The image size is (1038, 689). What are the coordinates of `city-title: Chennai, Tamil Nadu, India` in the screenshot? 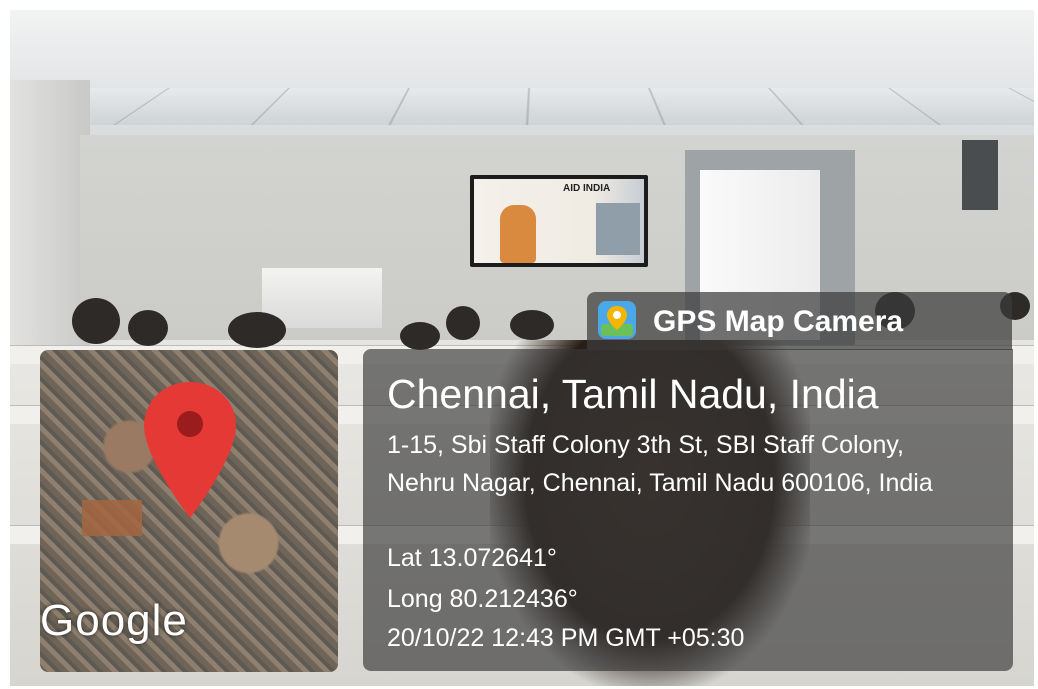 It's located at (633, 394).